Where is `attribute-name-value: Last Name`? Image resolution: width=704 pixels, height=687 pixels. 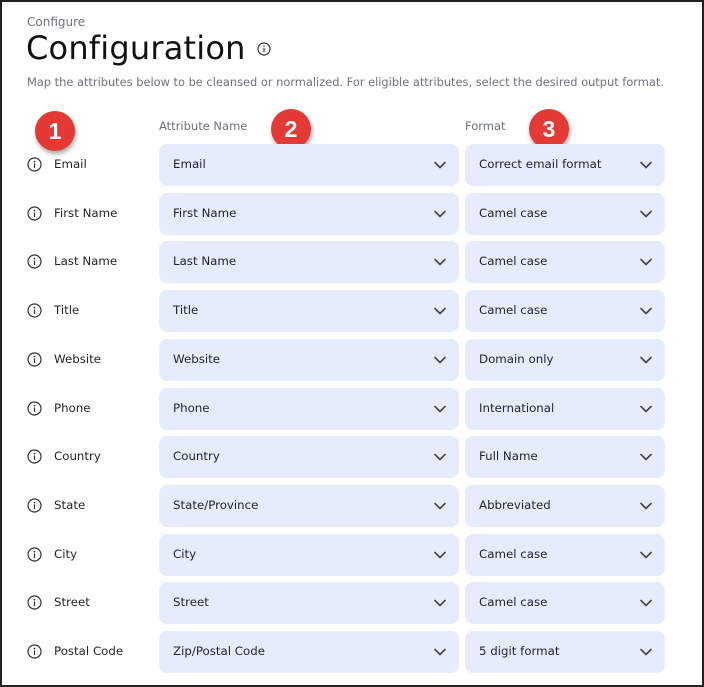 attribute-name-value: Last Name is located at coordinates (205, 261).